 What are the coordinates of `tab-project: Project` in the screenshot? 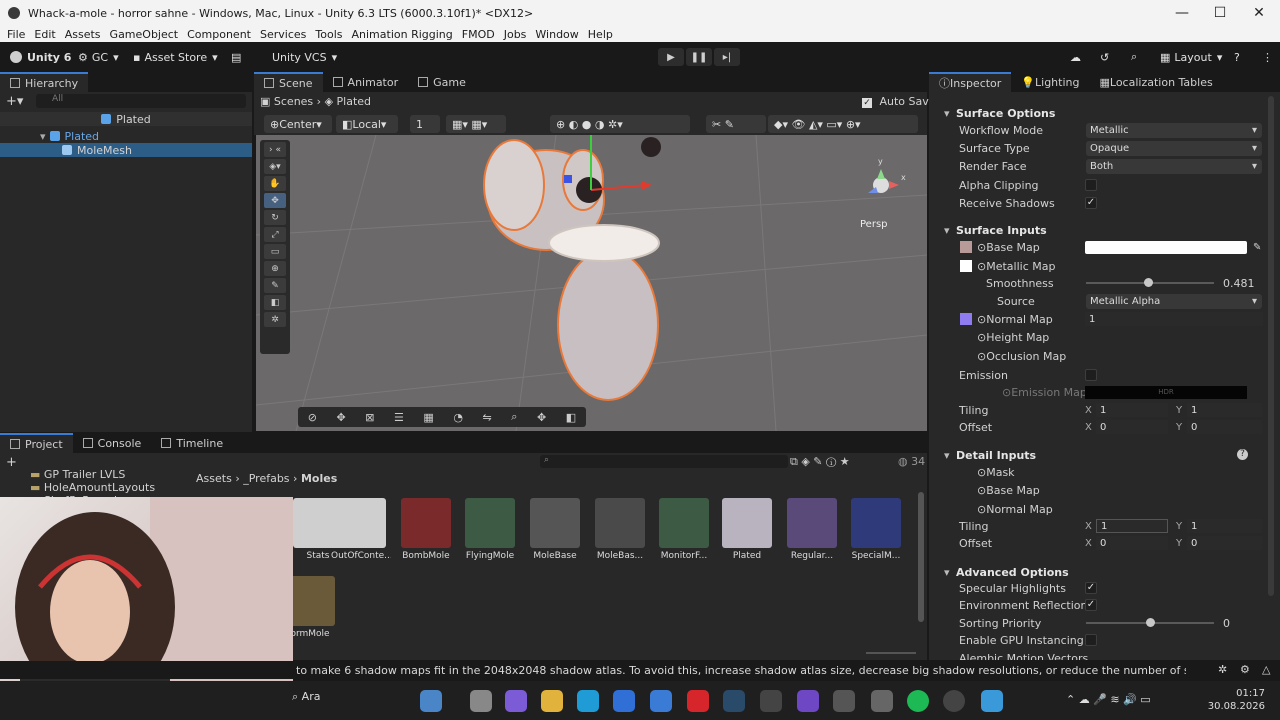 It's located at (36, 443).